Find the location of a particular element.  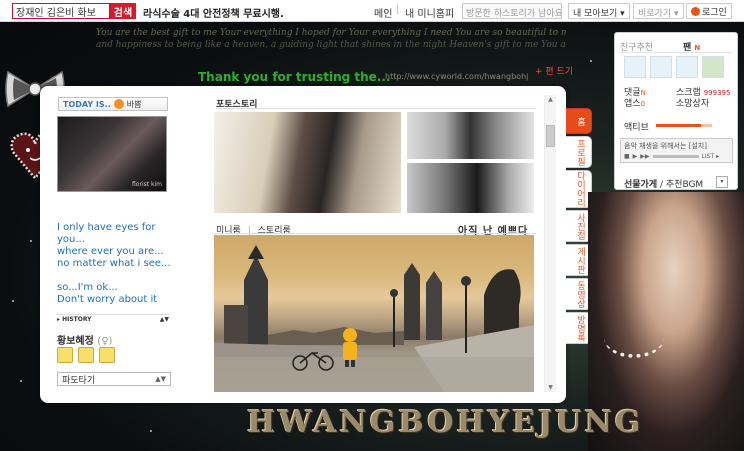

music-controls: ■ ▶ ▶▶ LIST ▸ is located at coordinates (676, 156).